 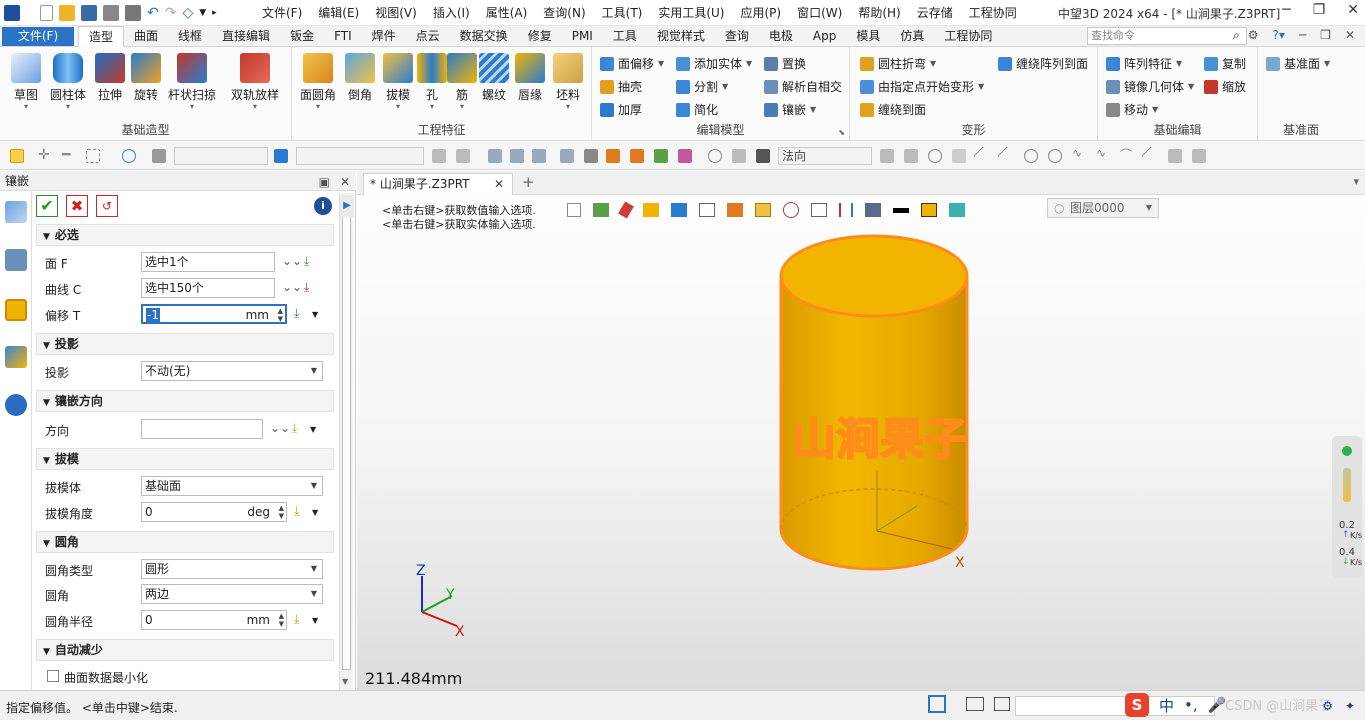 What do you see at coordinates (16, 310) in the screenshot?
I see `part-tab-icon` at bounding box center [16, 310].